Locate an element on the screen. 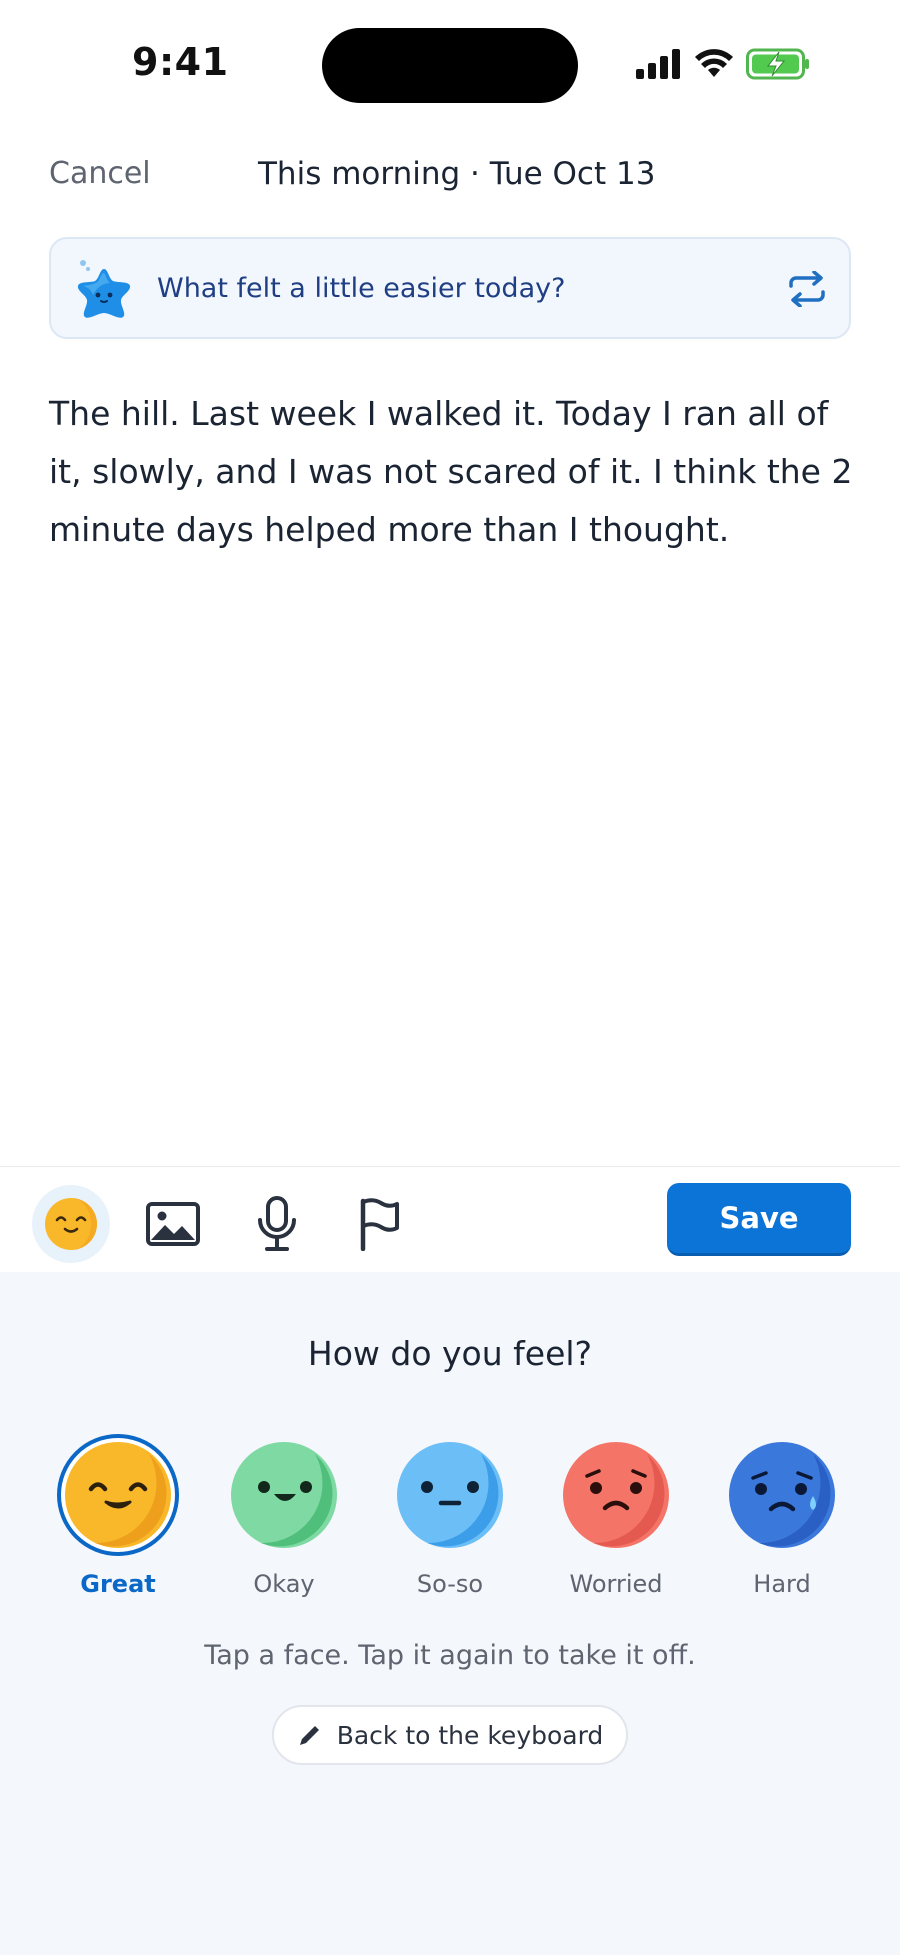 The height and width of the screenshot is (1955, 900). status-bar: 9:41 is located at coordinates (450, 55).